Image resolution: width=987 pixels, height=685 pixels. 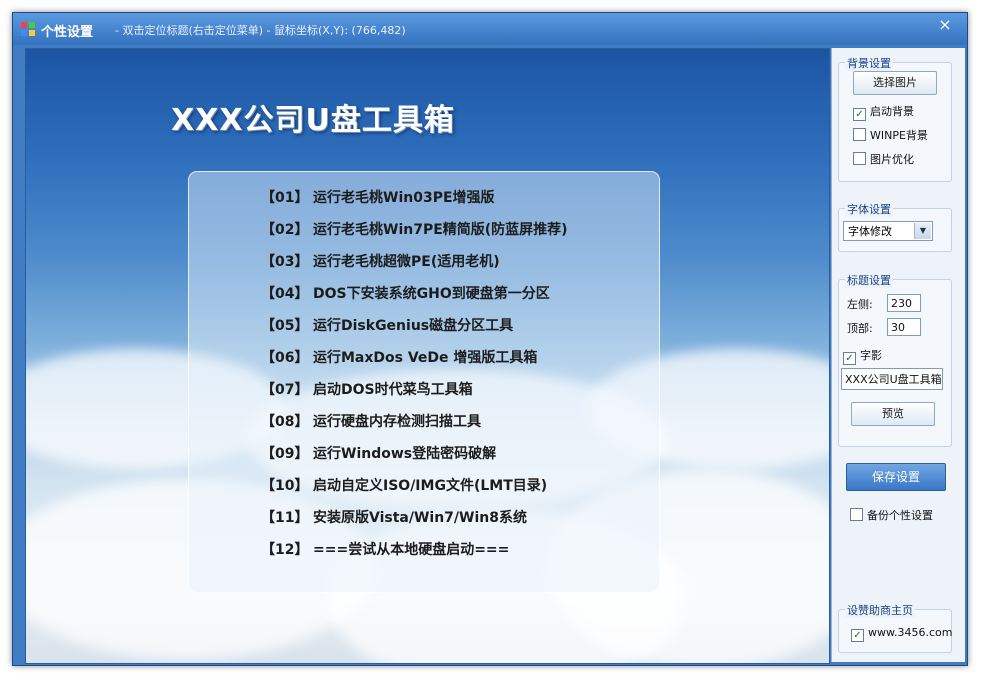 I want to click on text-shadow-label: 字影, so click(x=871, y=355).